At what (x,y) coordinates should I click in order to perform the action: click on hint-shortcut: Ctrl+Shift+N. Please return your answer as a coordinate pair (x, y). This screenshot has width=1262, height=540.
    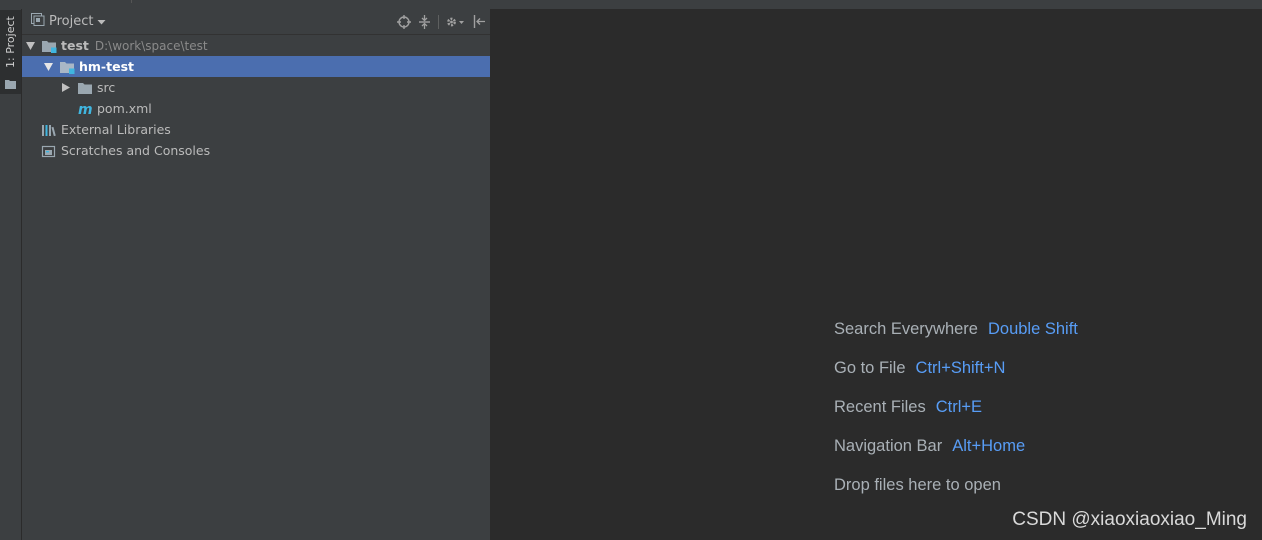
    Looking at the image, I should click on (960, 368).